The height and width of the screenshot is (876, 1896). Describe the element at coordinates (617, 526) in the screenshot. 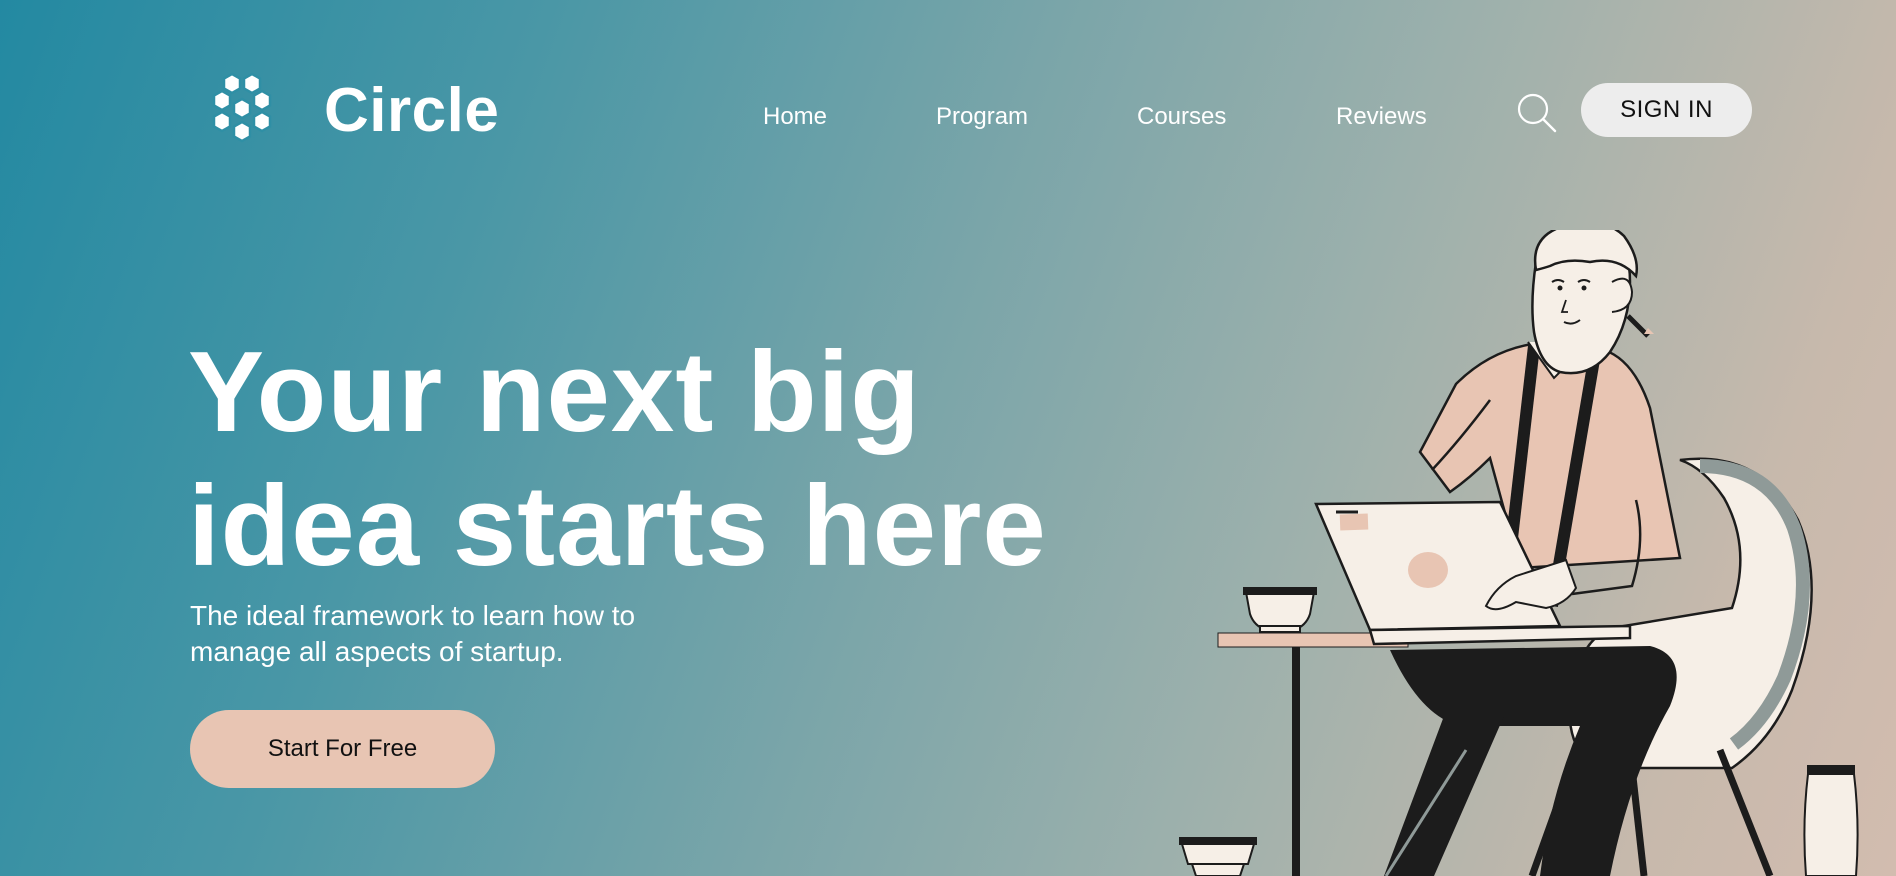

I see `hero-headline-line-2: idea starts here` at that location.